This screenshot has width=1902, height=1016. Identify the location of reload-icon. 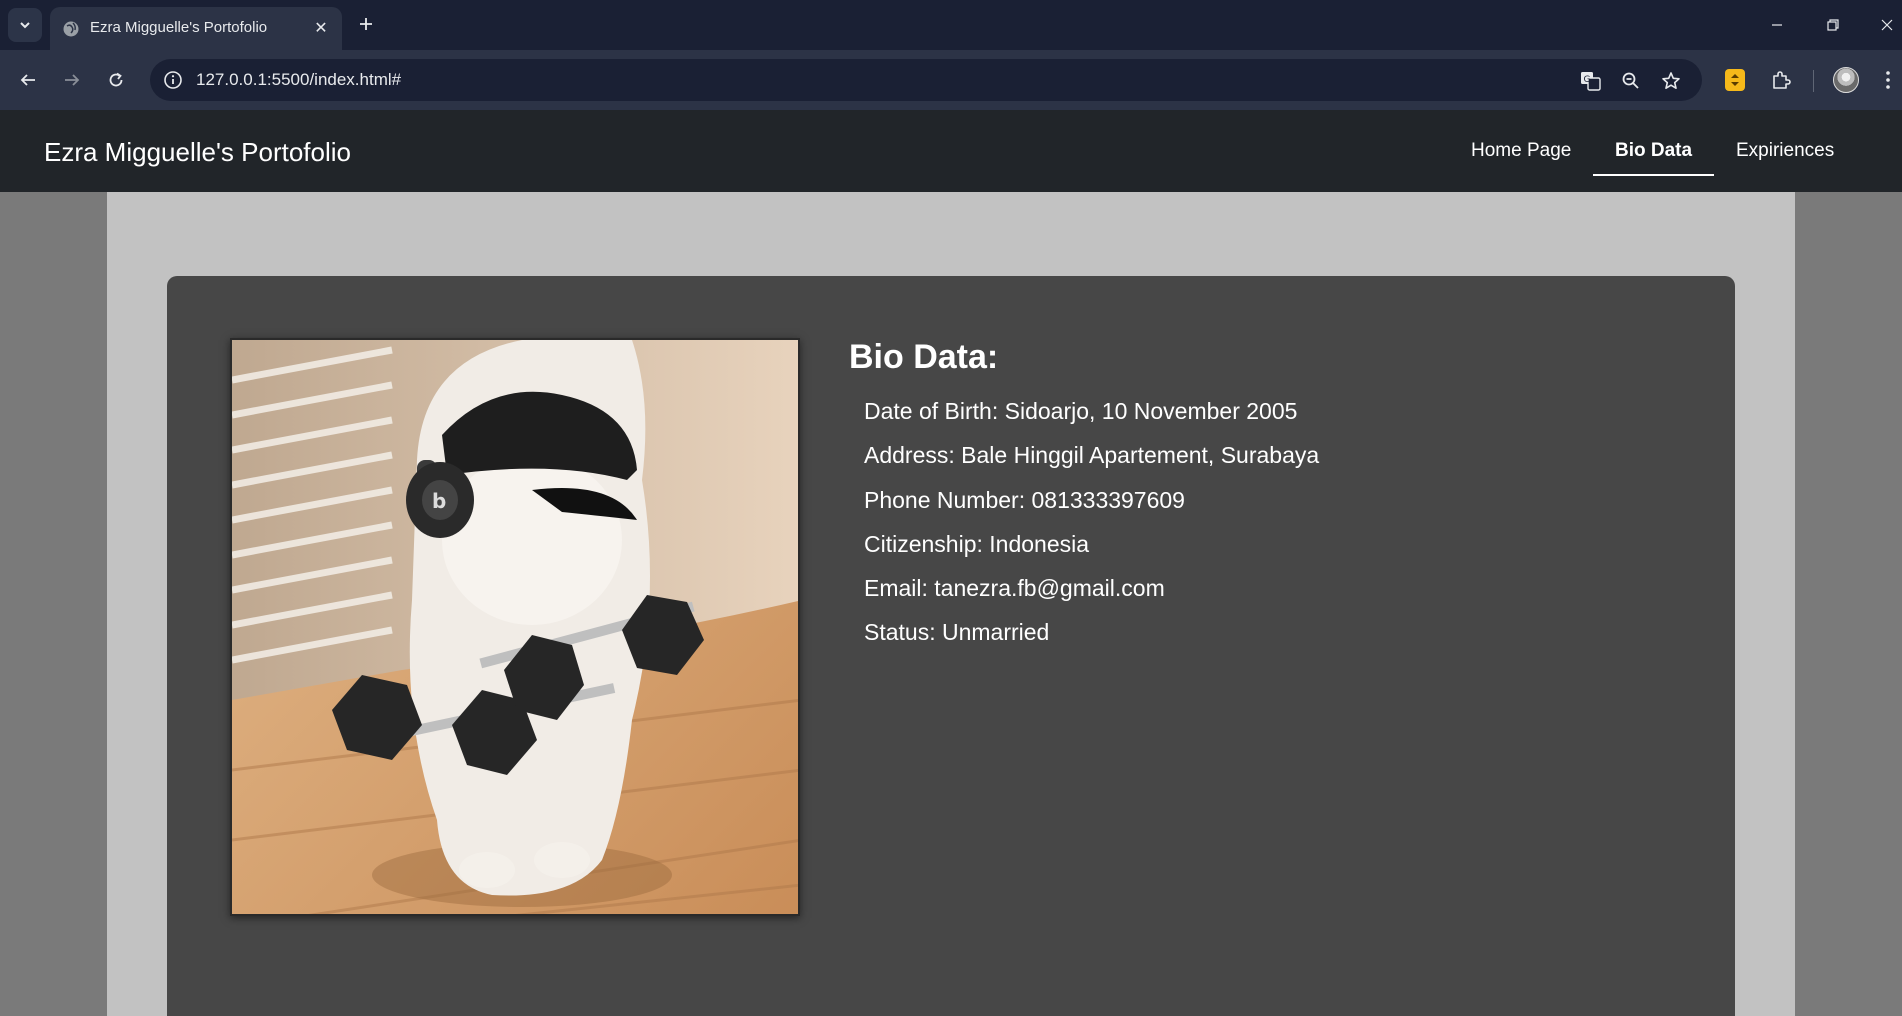
(116, 79).